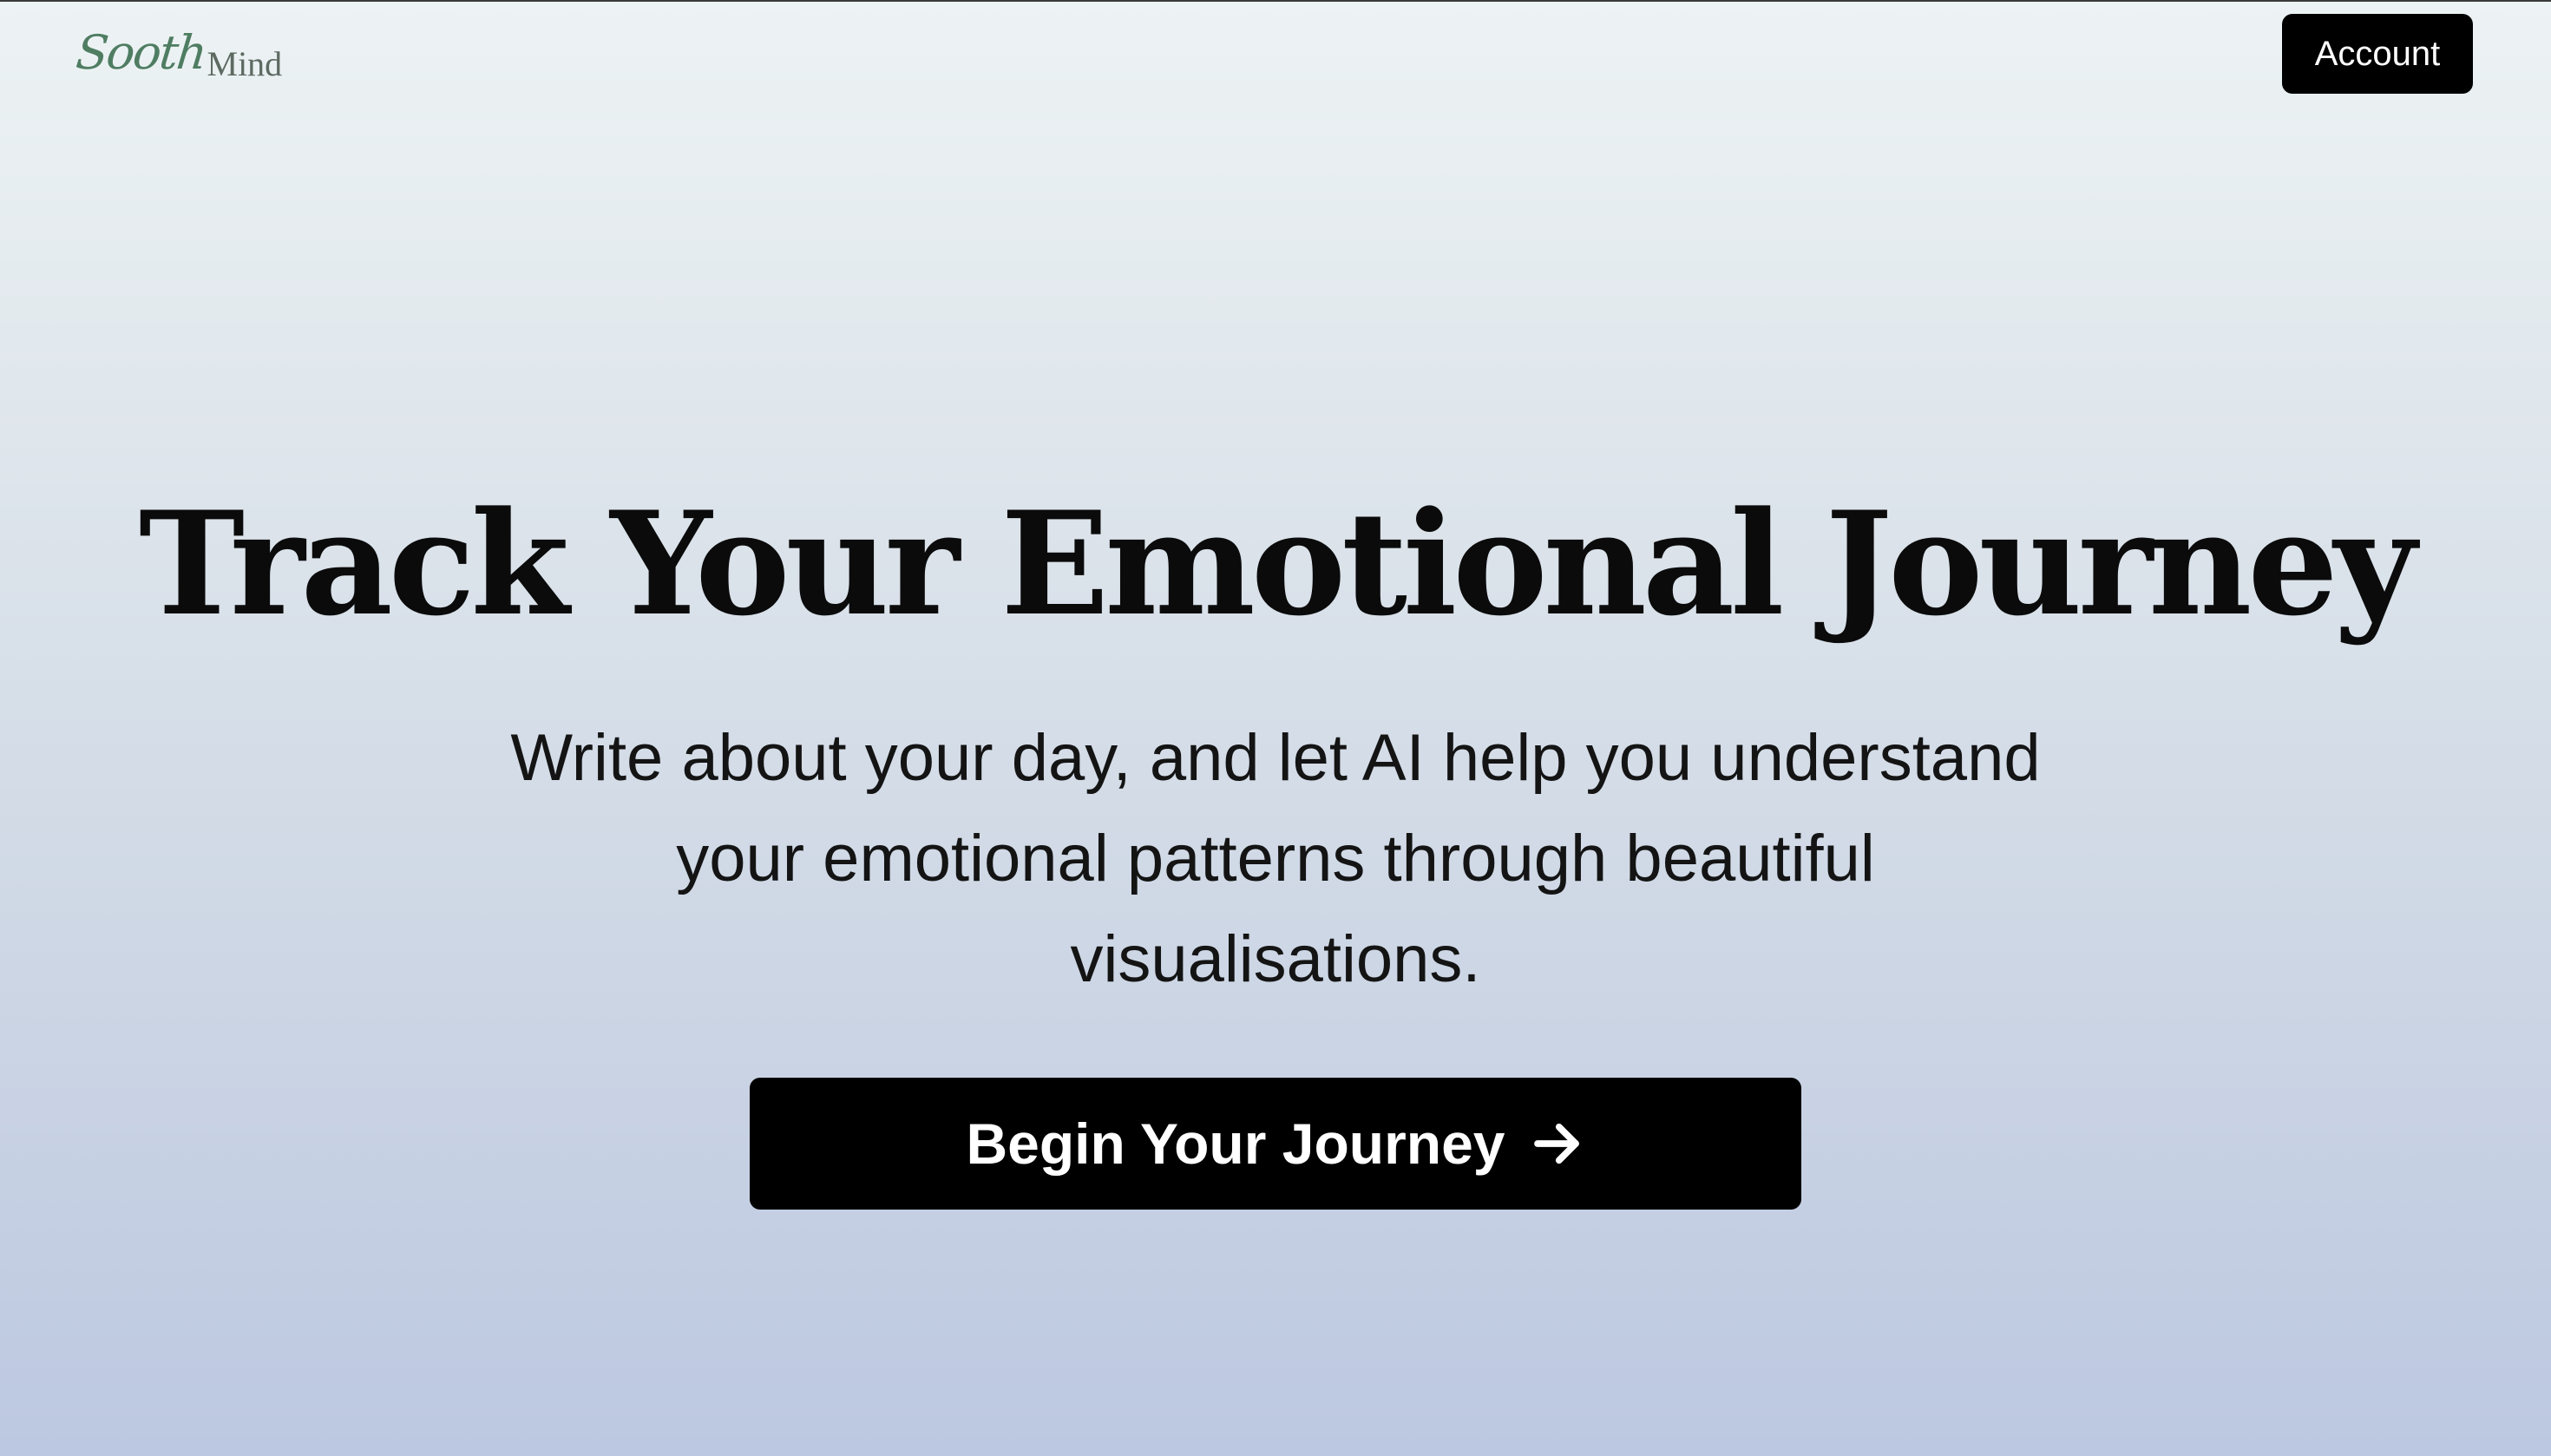  I want to click on begin-journey-label: Begin Your Journey, so click(1235, 1144).